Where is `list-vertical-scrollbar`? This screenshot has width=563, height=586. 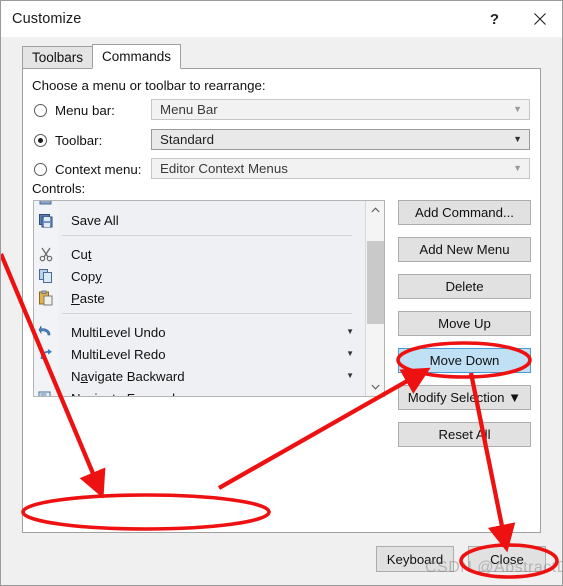 list-vertical-scrollbar is located at coordinates (374, 298).